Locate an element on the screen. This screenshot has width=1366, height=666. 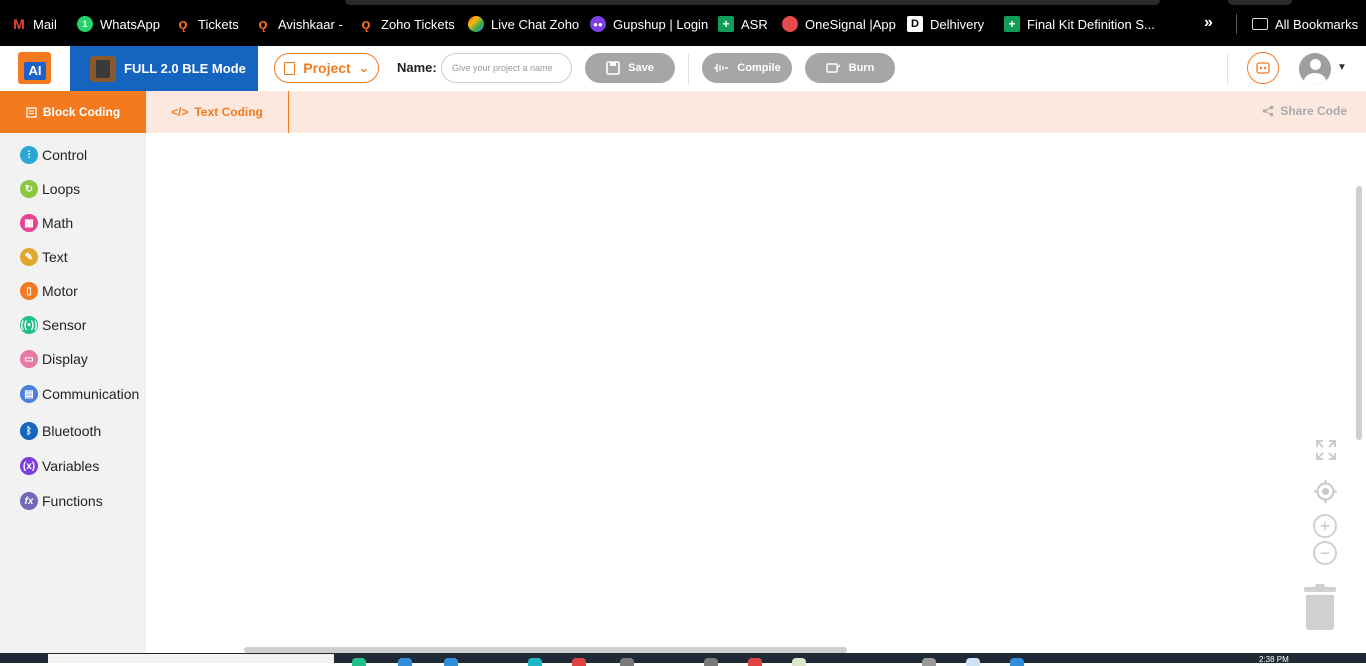
category-loops: ↻ Loops is located at coordinates (50, 189).